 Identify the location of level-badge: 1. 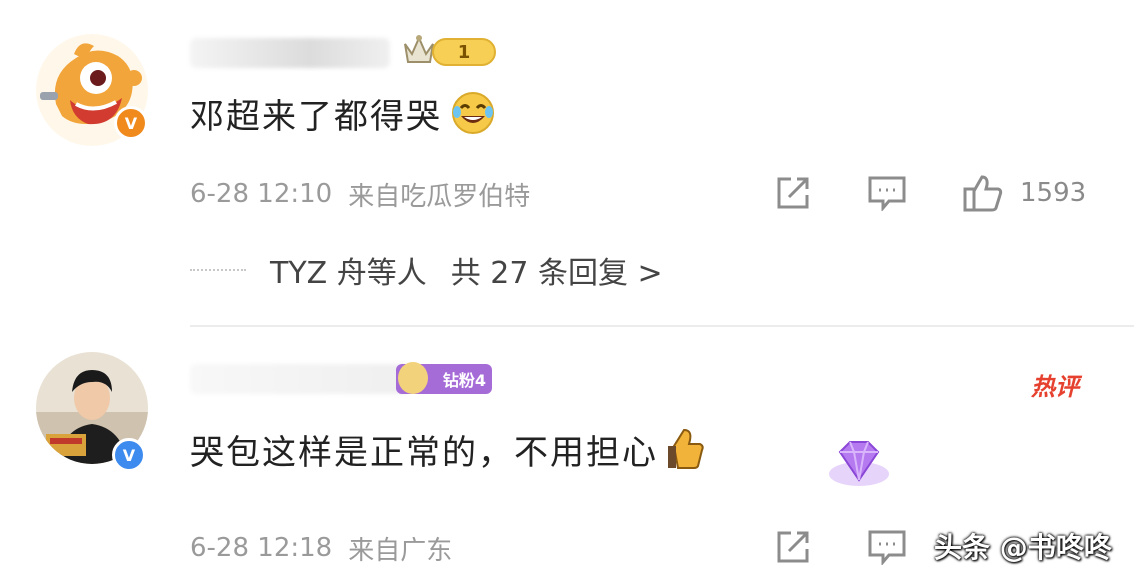
(464, 52).